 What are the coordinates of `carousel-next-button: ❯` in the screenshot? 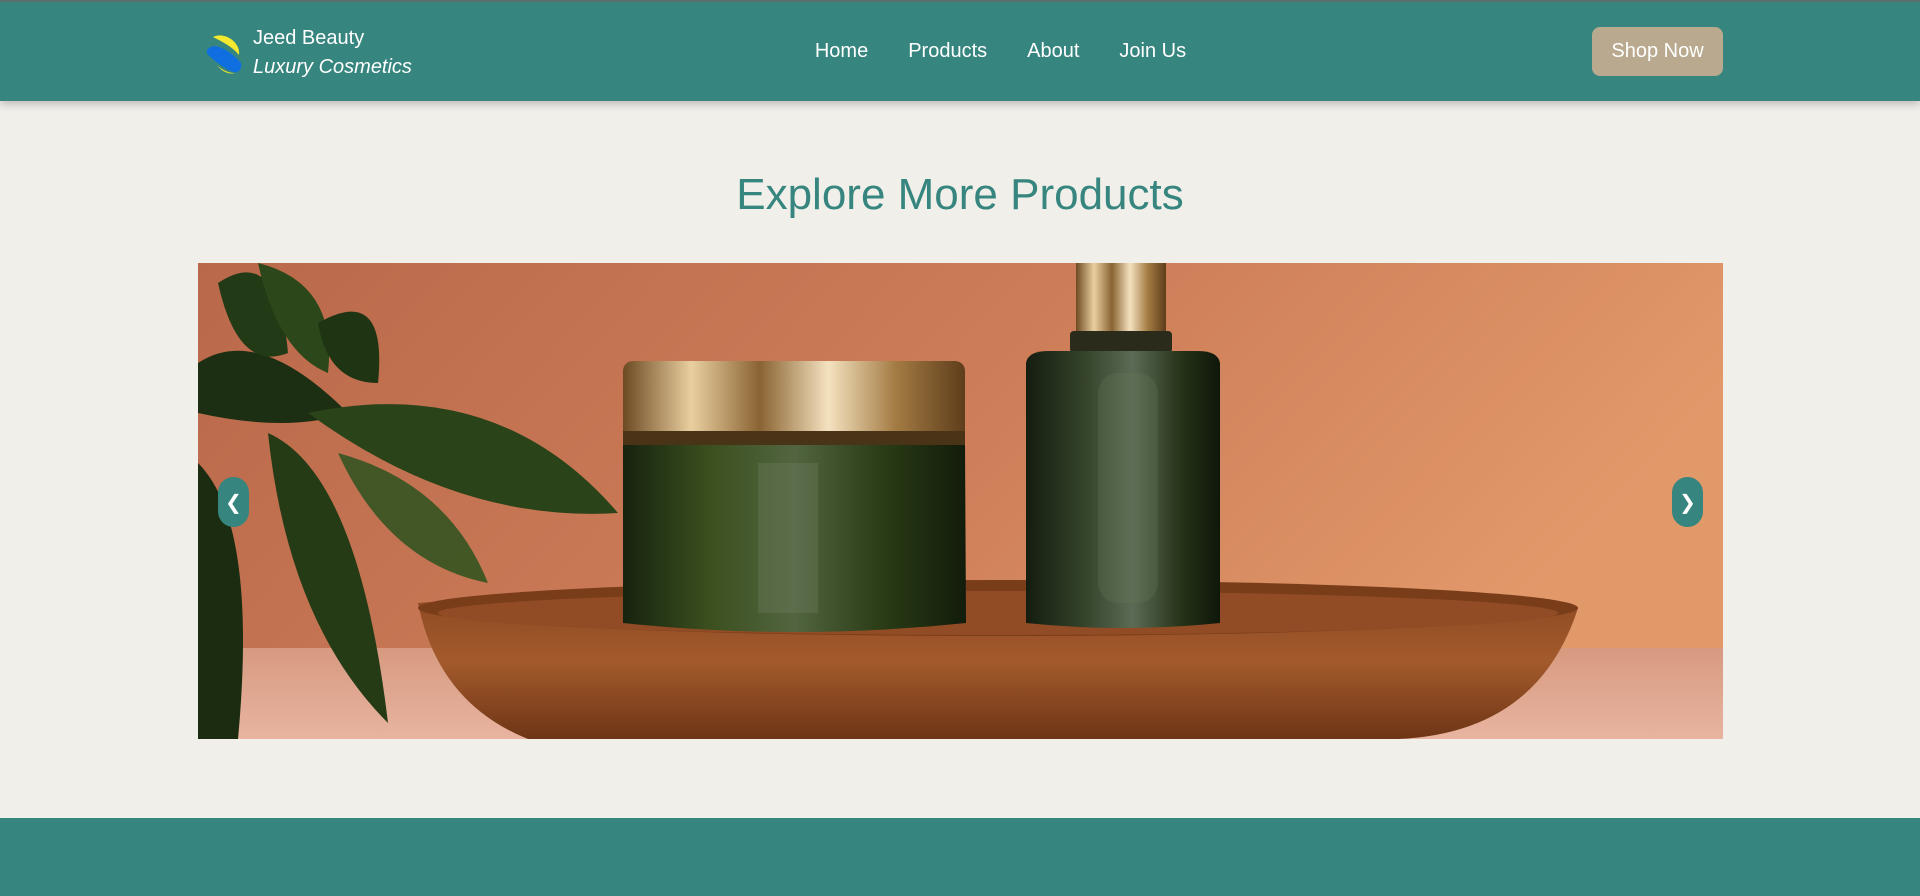 It's located at (1687, 502).